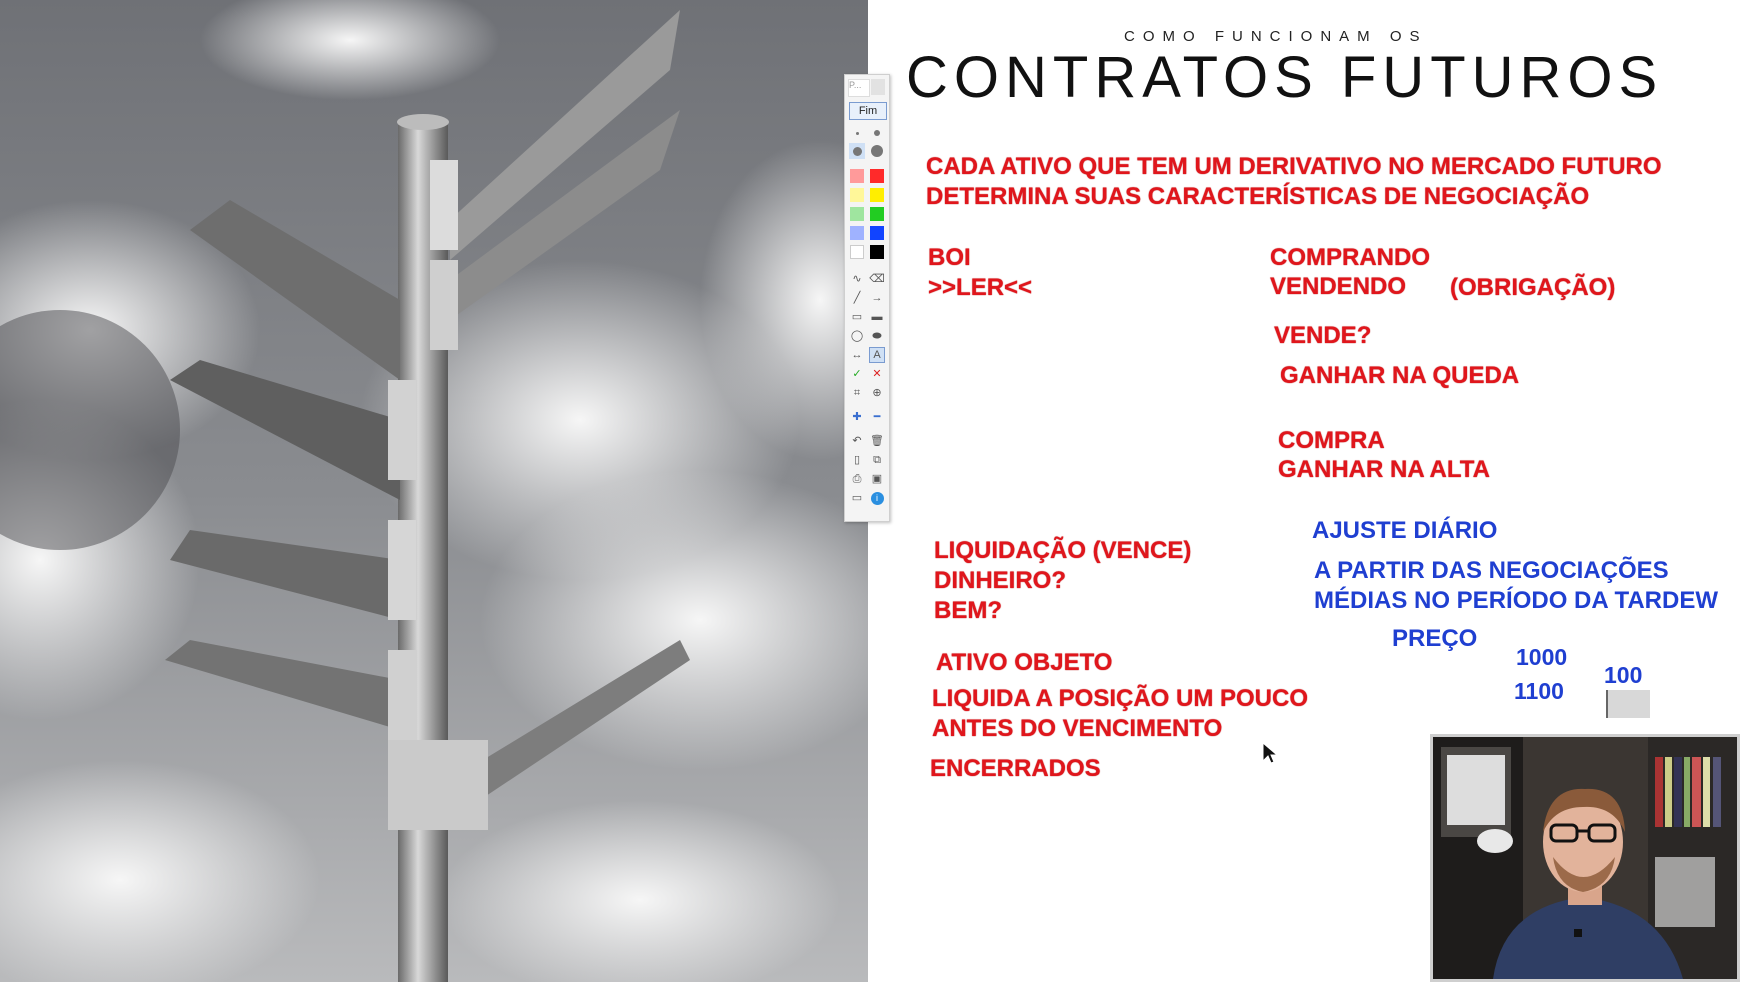 Image resolution: width=1740 pixels, height=982 pixels. I want to click on value-100: 100, so click(1623, 675).